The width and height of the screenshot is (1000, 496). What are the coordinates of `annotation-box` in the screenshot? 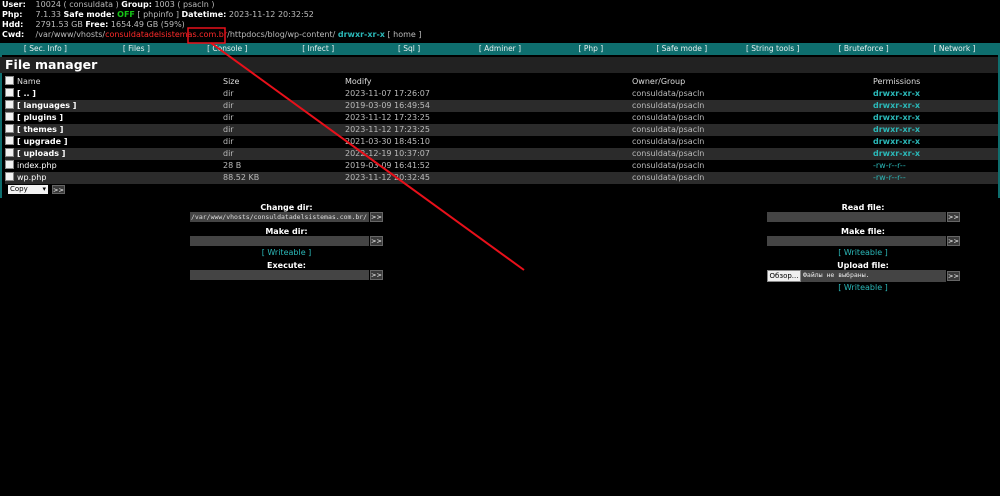 It's located at (206, 35).